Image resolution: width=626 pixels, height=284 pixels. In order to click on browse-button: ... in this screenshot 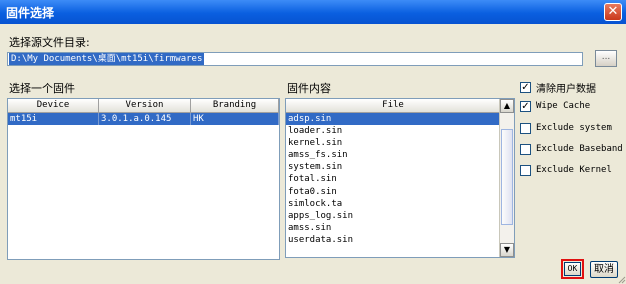, I will do `click(606, 58)`.